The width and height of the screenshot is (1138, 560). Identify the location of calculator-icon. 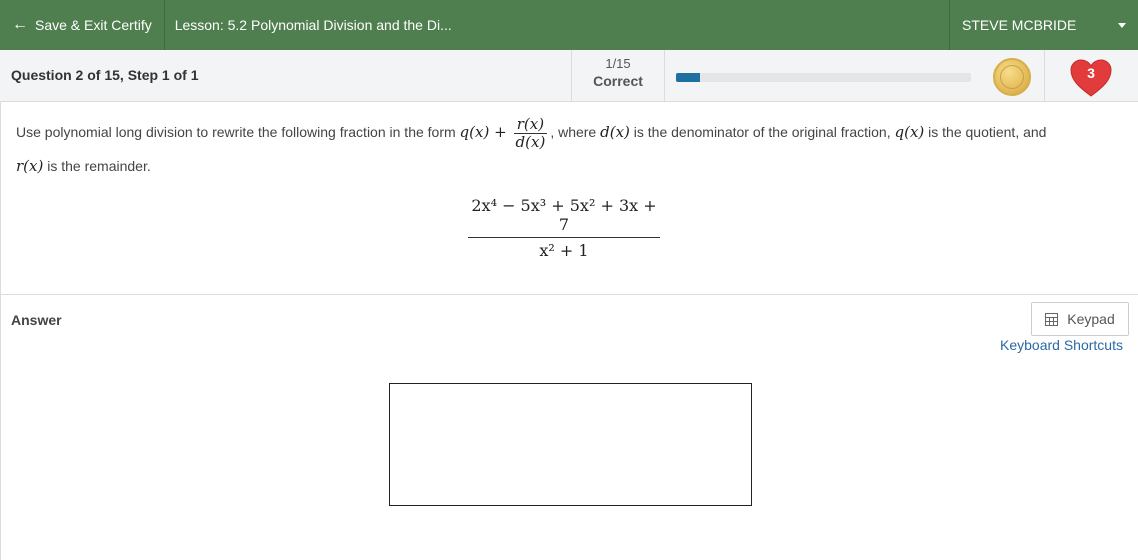
(1052, 319).